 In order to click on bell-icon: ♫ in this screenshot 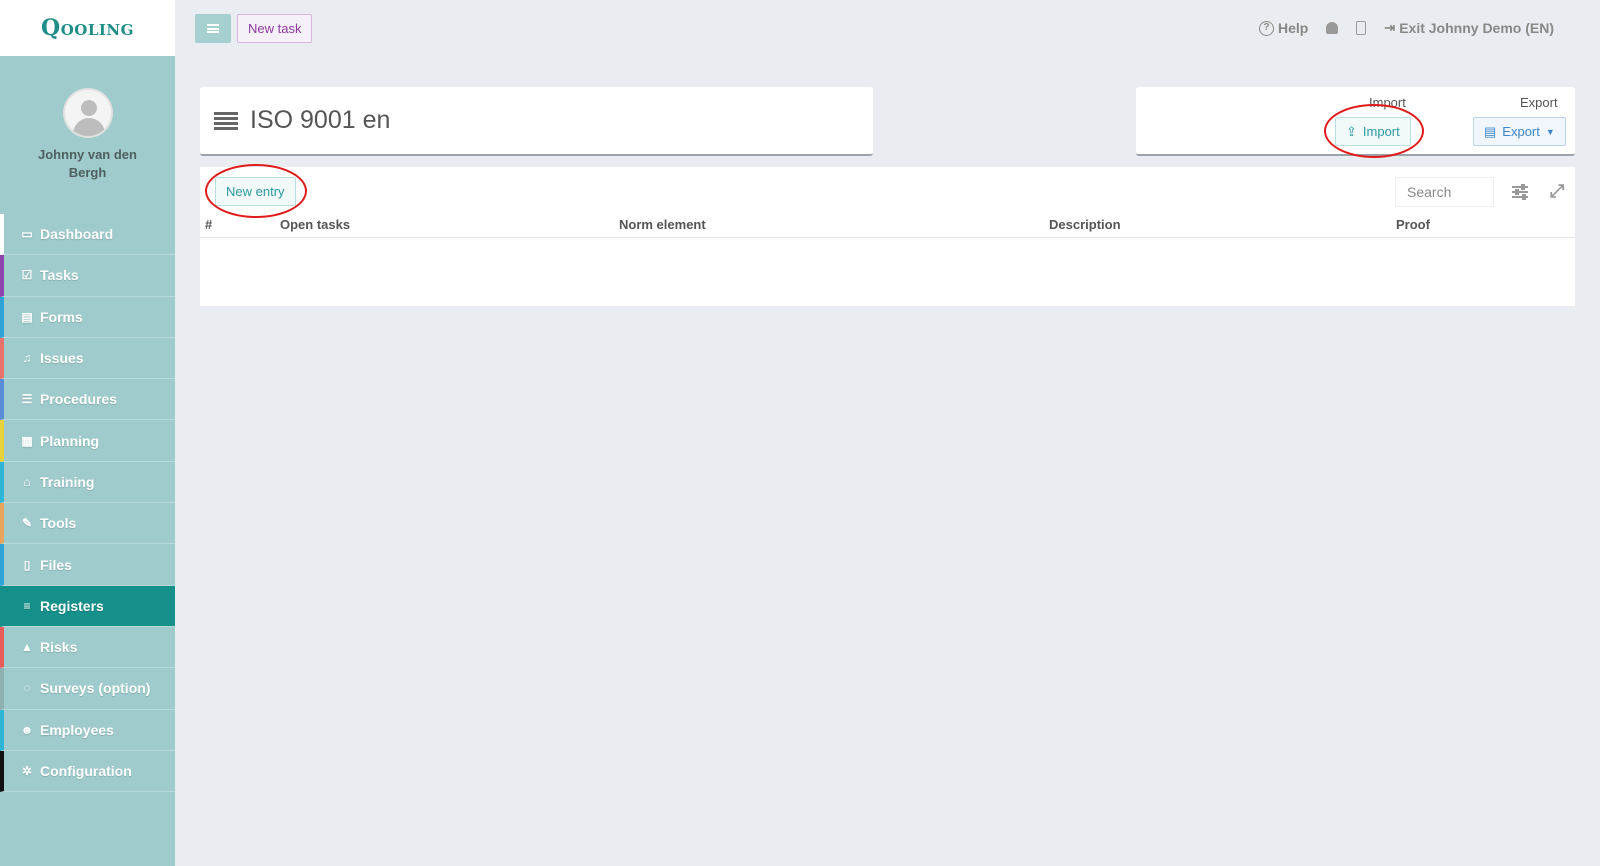, I will do `click(27, 358)`.